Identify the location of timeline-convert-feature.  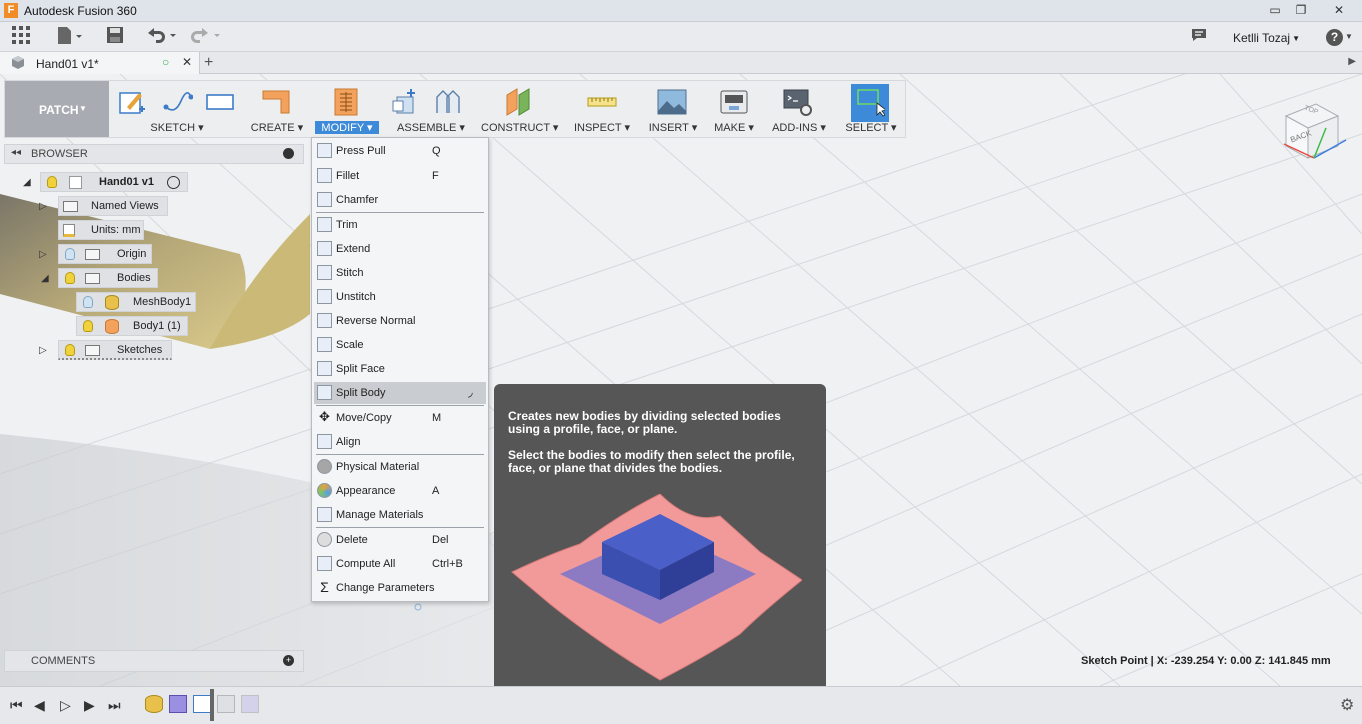
(178, 704).